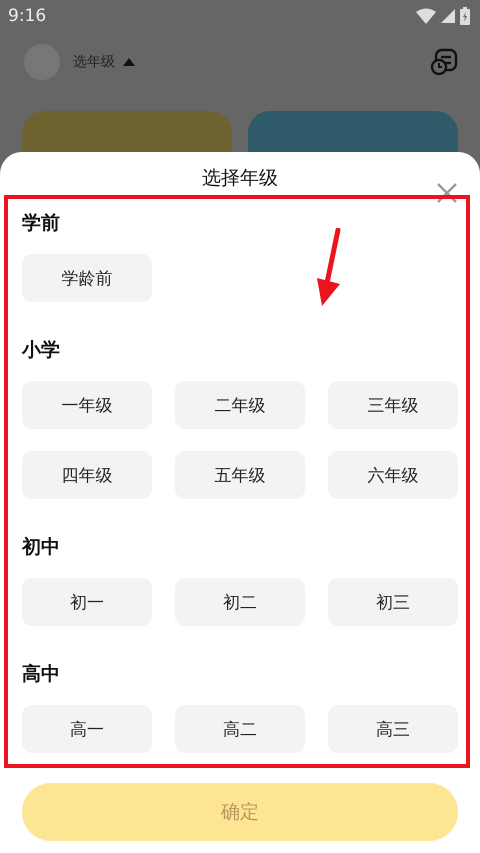 The width and height of the screenshot is (480, 853). Describe the element at coordinates (87, 602) in the screenshot. I see `grade-option: 初一` at that location.